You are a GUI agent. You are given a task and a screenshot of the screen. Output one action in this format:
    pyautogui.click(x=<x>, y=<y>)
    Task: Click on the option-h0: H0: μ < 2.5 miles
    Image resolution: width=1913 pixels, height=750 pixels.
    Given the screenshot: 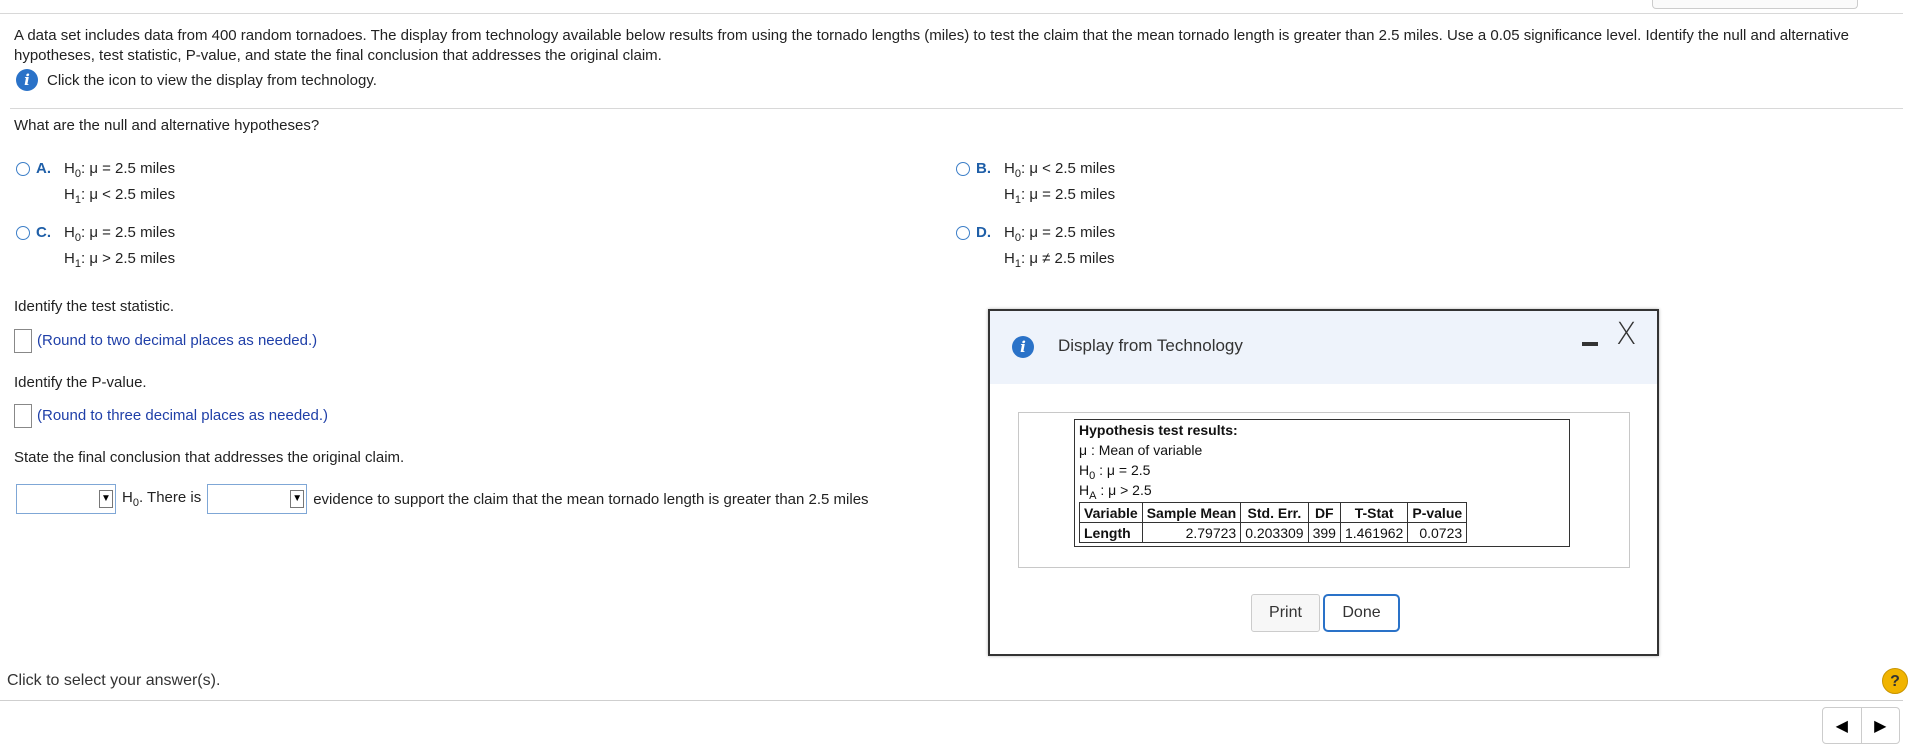 What is the action you would take?
    pyautogui.click(x=1060, y=170)
    